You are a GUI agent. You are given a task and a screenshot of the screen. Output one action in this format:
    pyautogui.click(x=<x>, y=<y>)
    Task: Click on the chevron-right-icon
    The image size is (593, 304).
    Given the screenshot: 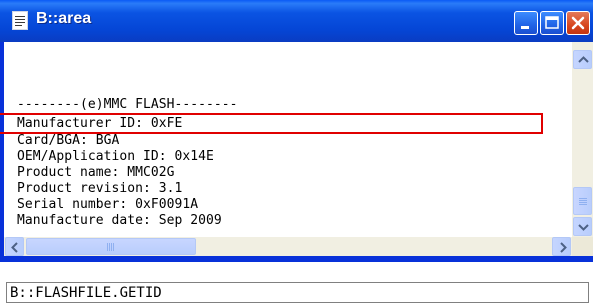 What is the action you would take?
    pyautogui.click(x=563, y=247)
    